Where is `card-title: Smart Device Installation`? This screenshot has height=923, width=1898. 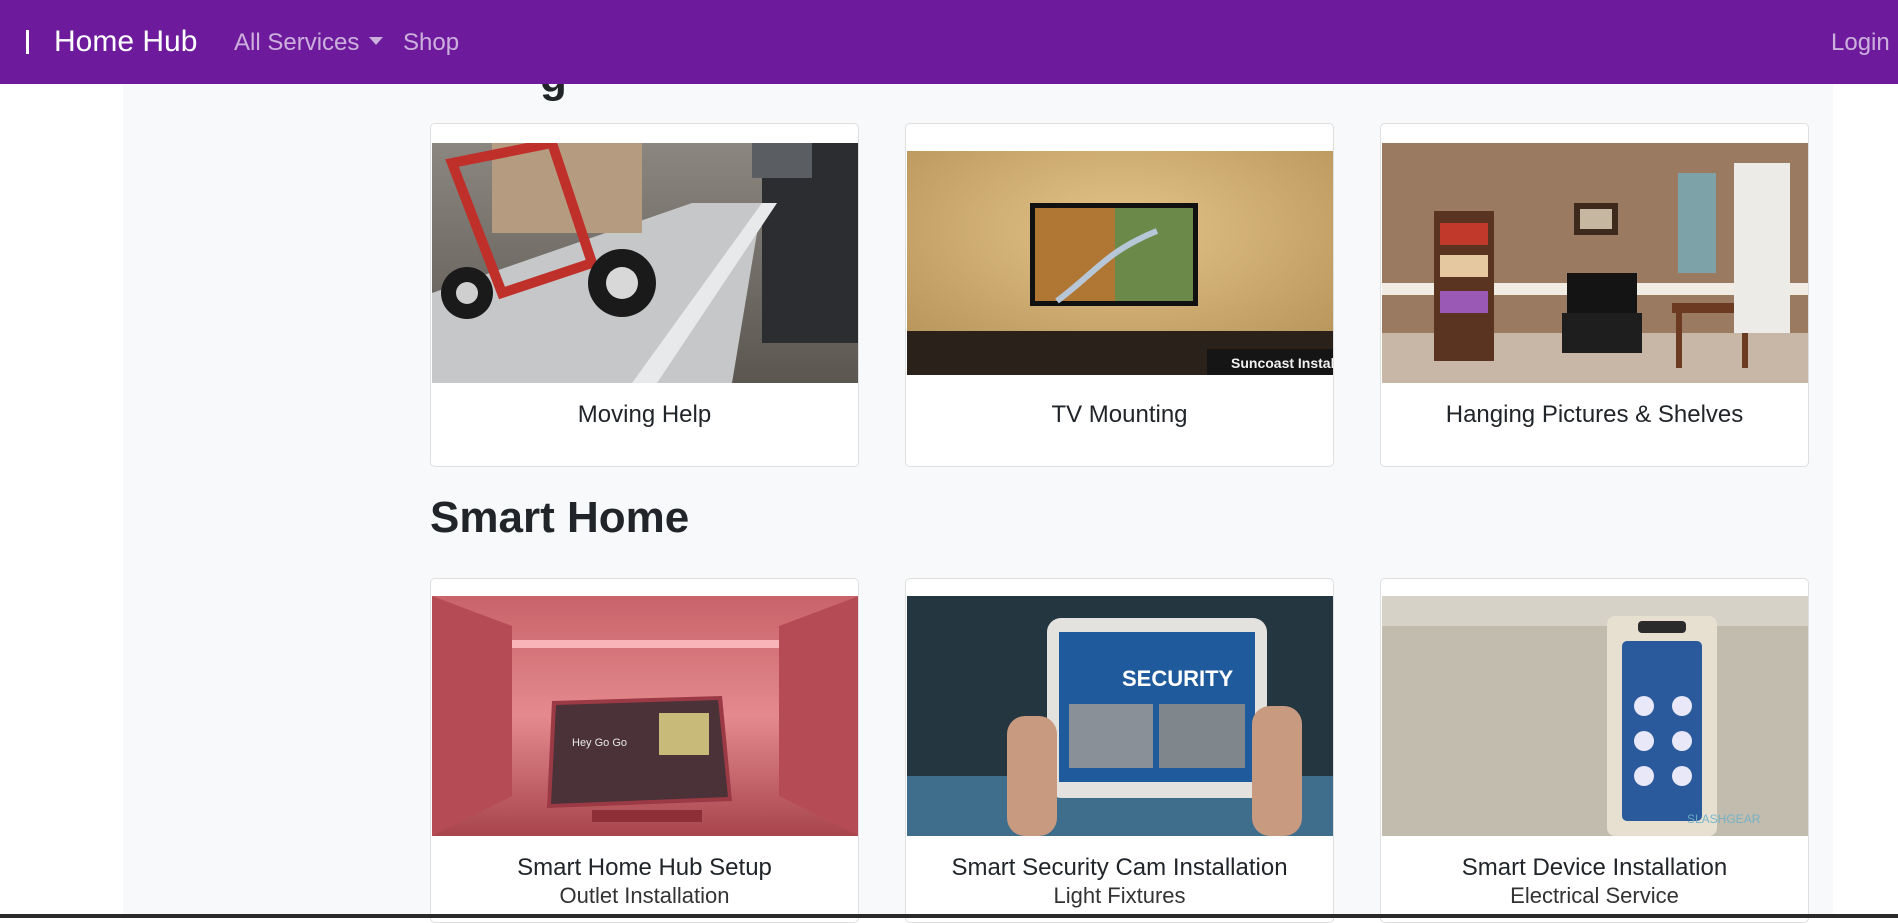 card-title: Smart Device Installation is located at coordinates (1594, 867).